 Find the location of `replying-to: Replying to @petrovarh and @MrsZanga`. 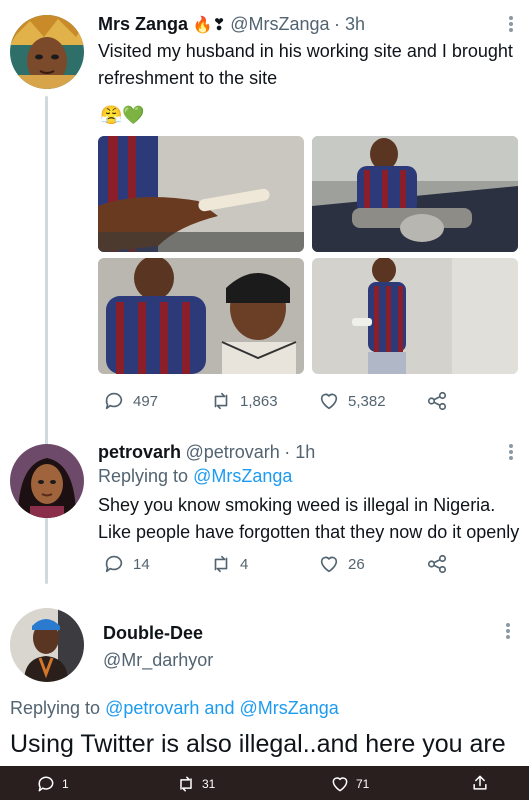

replying-to: Replying to @petrovarh and @MrsZanga is located at coordinates (174, 708).